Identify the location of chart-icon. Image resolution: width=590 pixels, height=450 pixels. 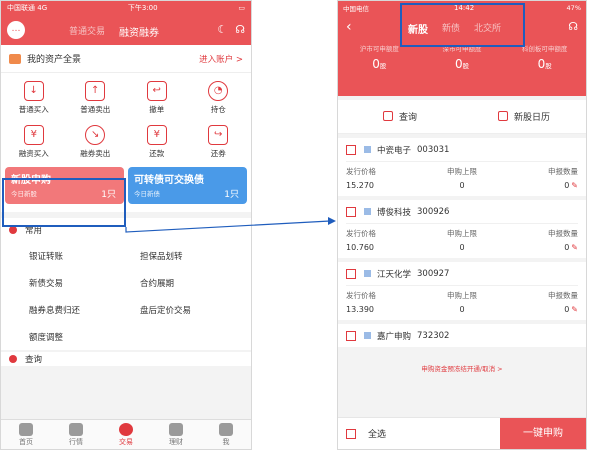
(76, 429).